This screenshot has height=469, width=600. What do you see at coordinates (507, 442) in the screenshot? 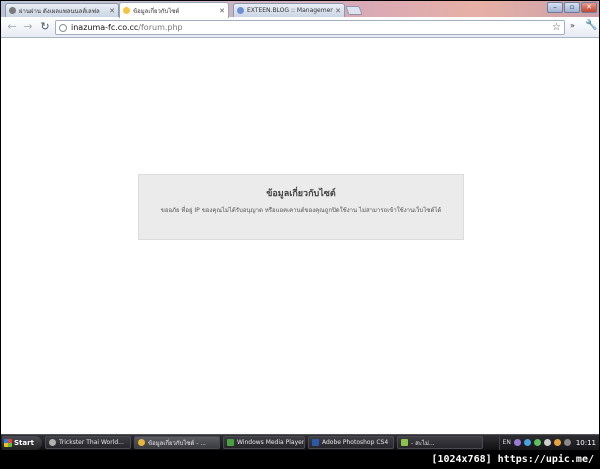
I see `language-indicator: EN` at bounding box center [507, 442].